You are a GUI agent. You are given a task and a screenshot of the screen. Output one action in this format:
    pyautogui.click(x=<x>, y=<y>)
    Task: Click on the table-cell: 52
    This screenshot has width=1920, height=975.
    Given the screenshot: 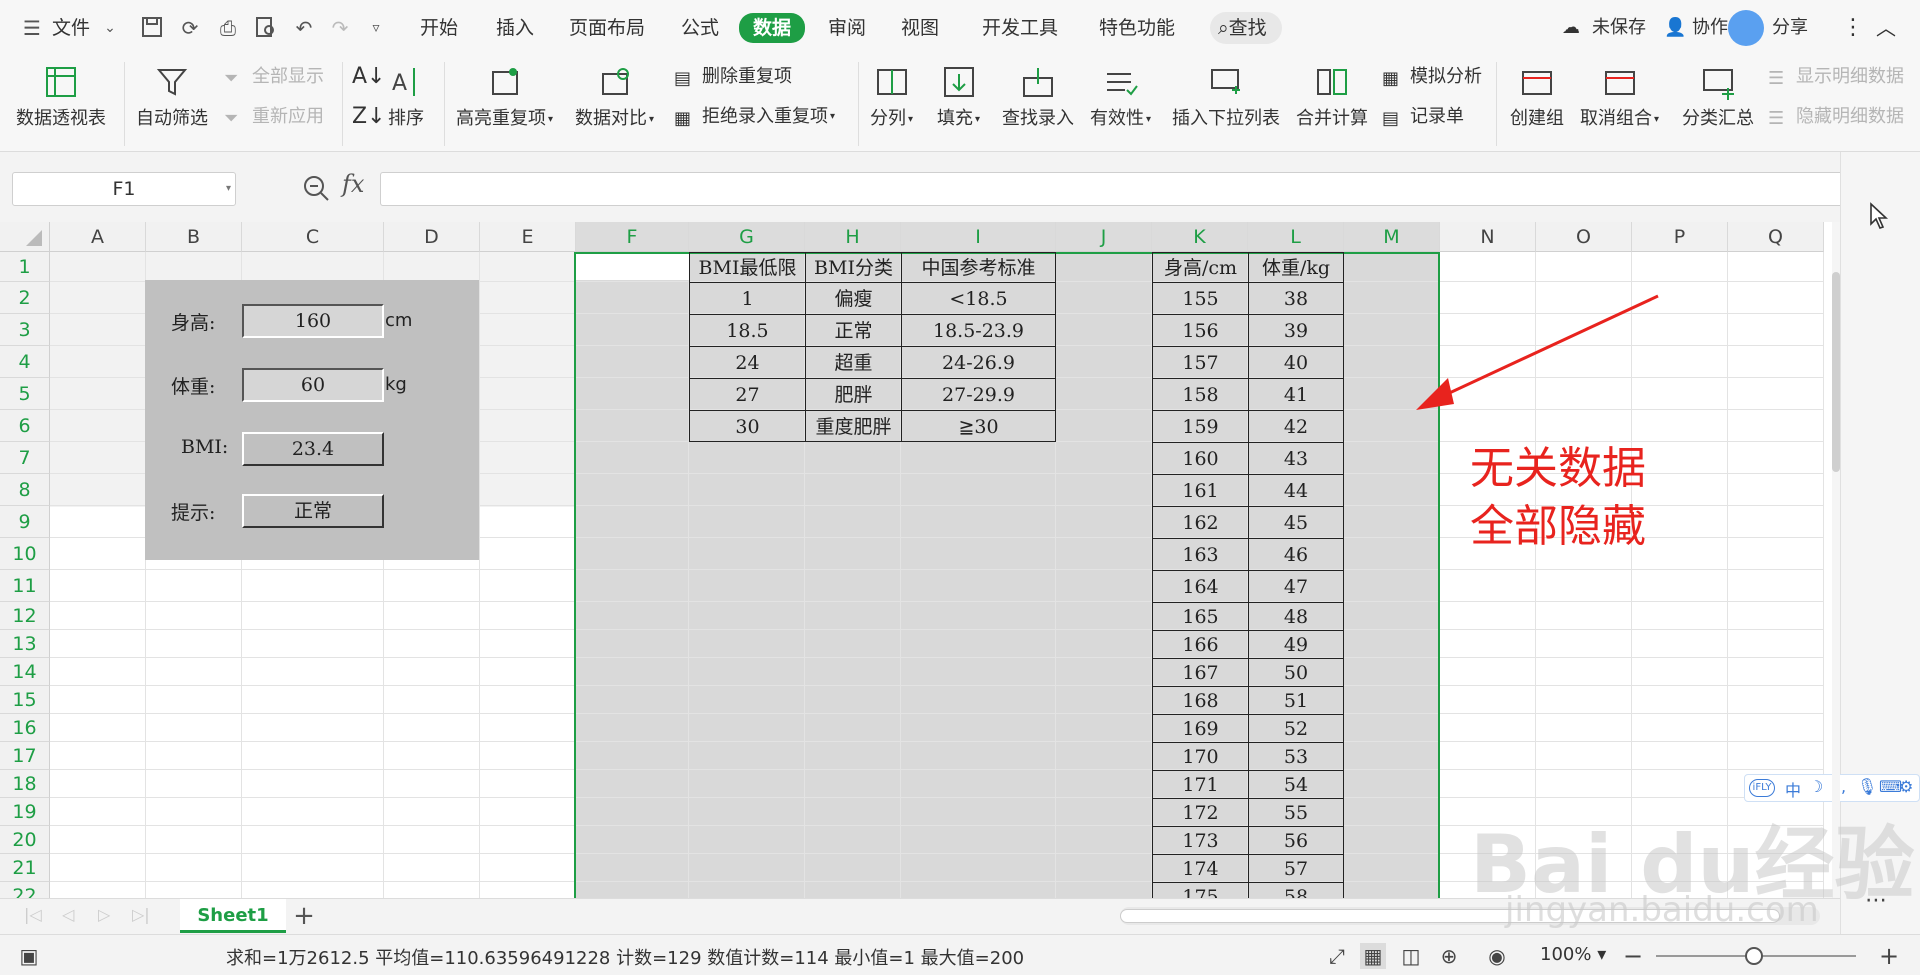 What is the action you would take?
    pyautogui.click(x=1296, y=728)
    